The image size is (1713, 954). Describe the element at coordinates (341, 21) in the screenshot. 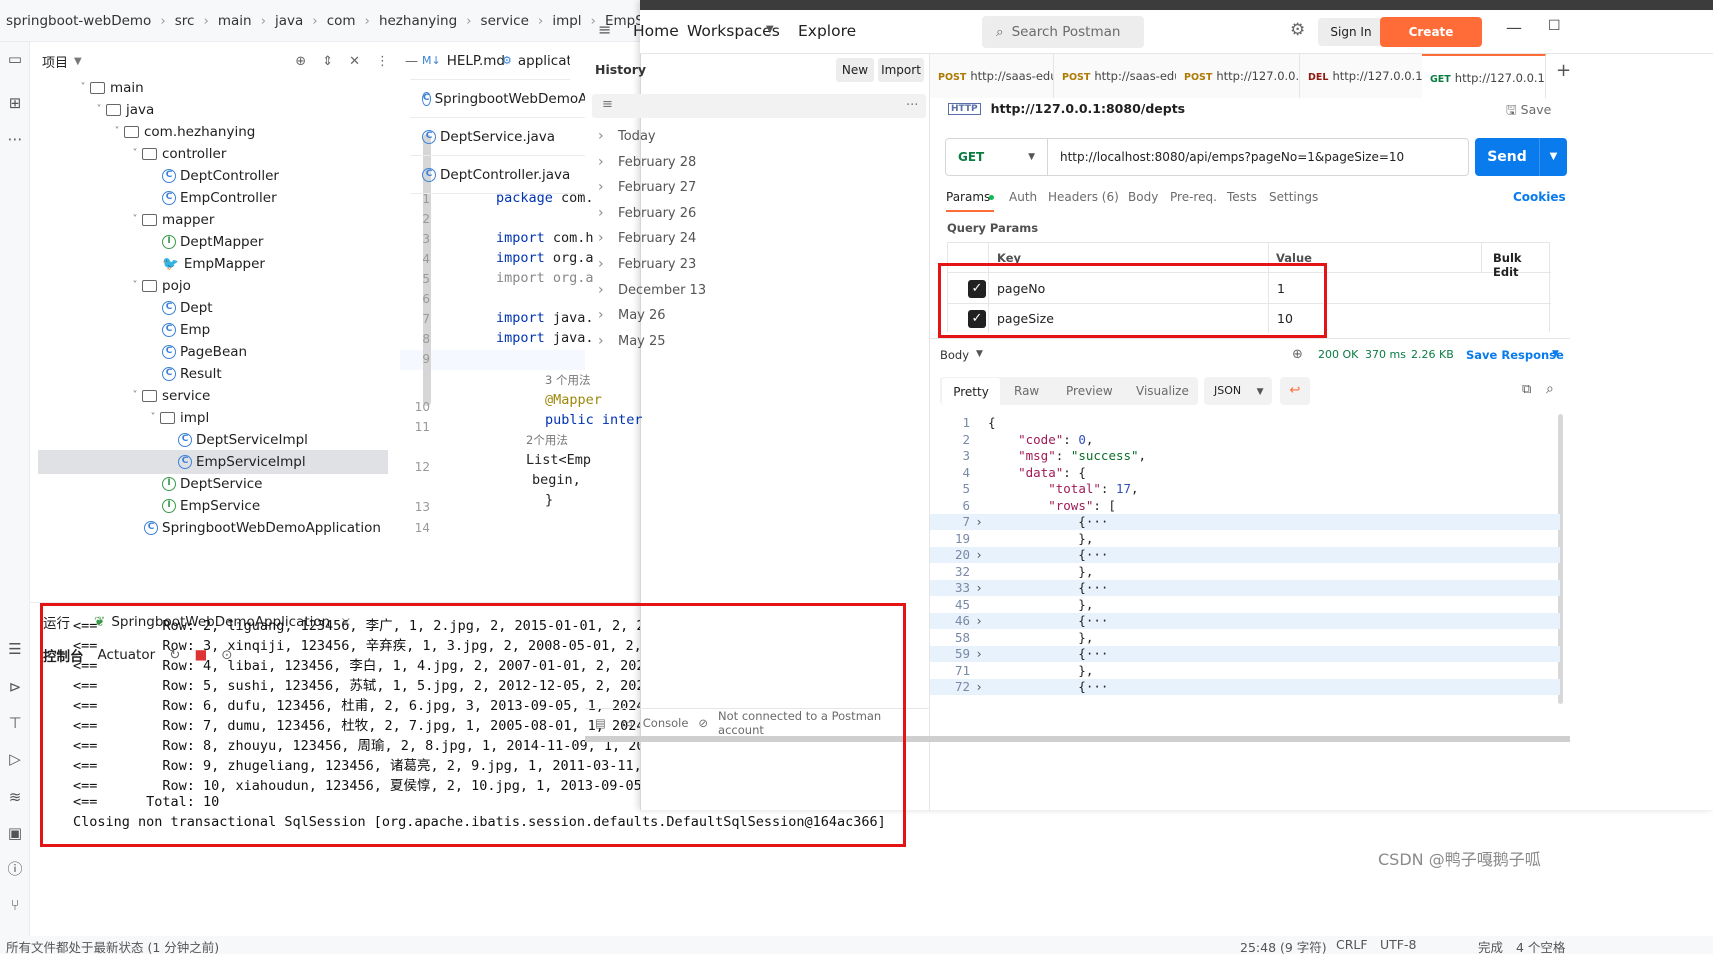

I see `breadcrumb-item: com` at that location.